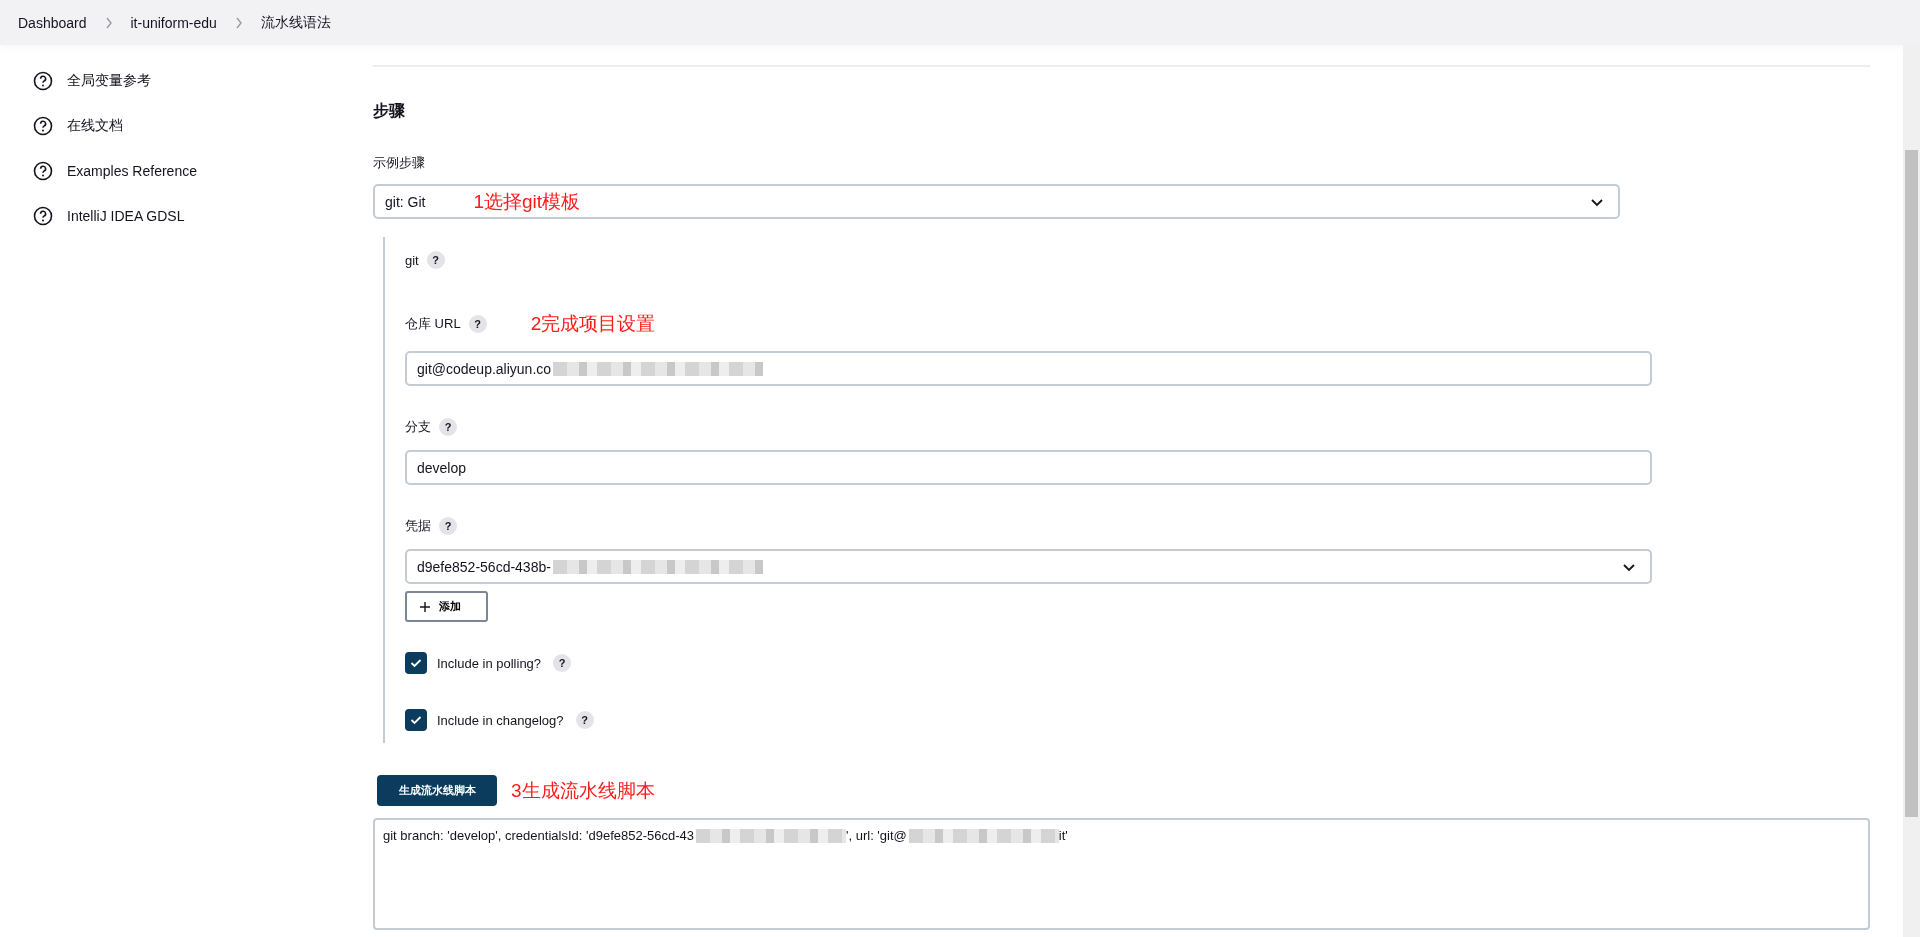  What do you see at coordinates (389, 111) in the screenshot?
I see `section-heading: 步骤` at bounding box center [389, 111].